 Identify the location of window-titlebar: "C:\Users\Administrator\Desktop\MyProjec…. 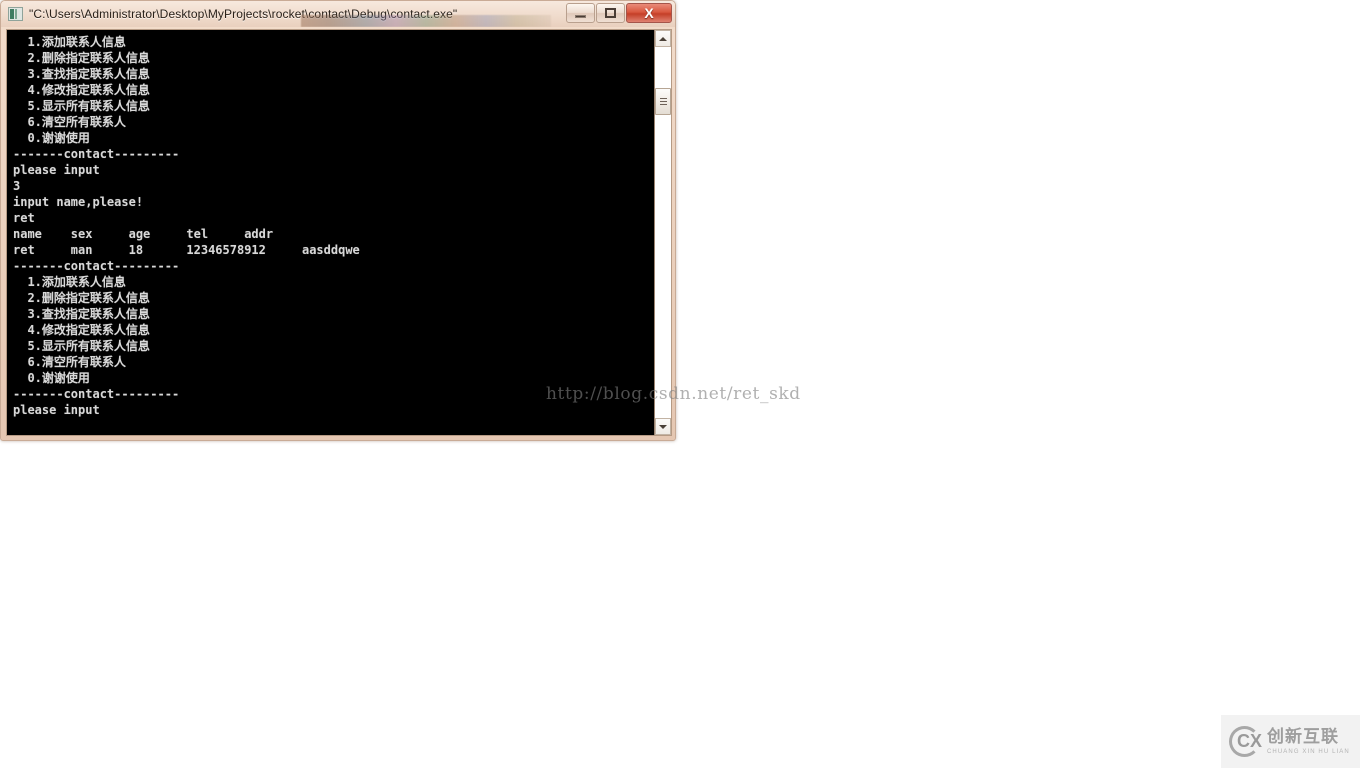
(338, 14).